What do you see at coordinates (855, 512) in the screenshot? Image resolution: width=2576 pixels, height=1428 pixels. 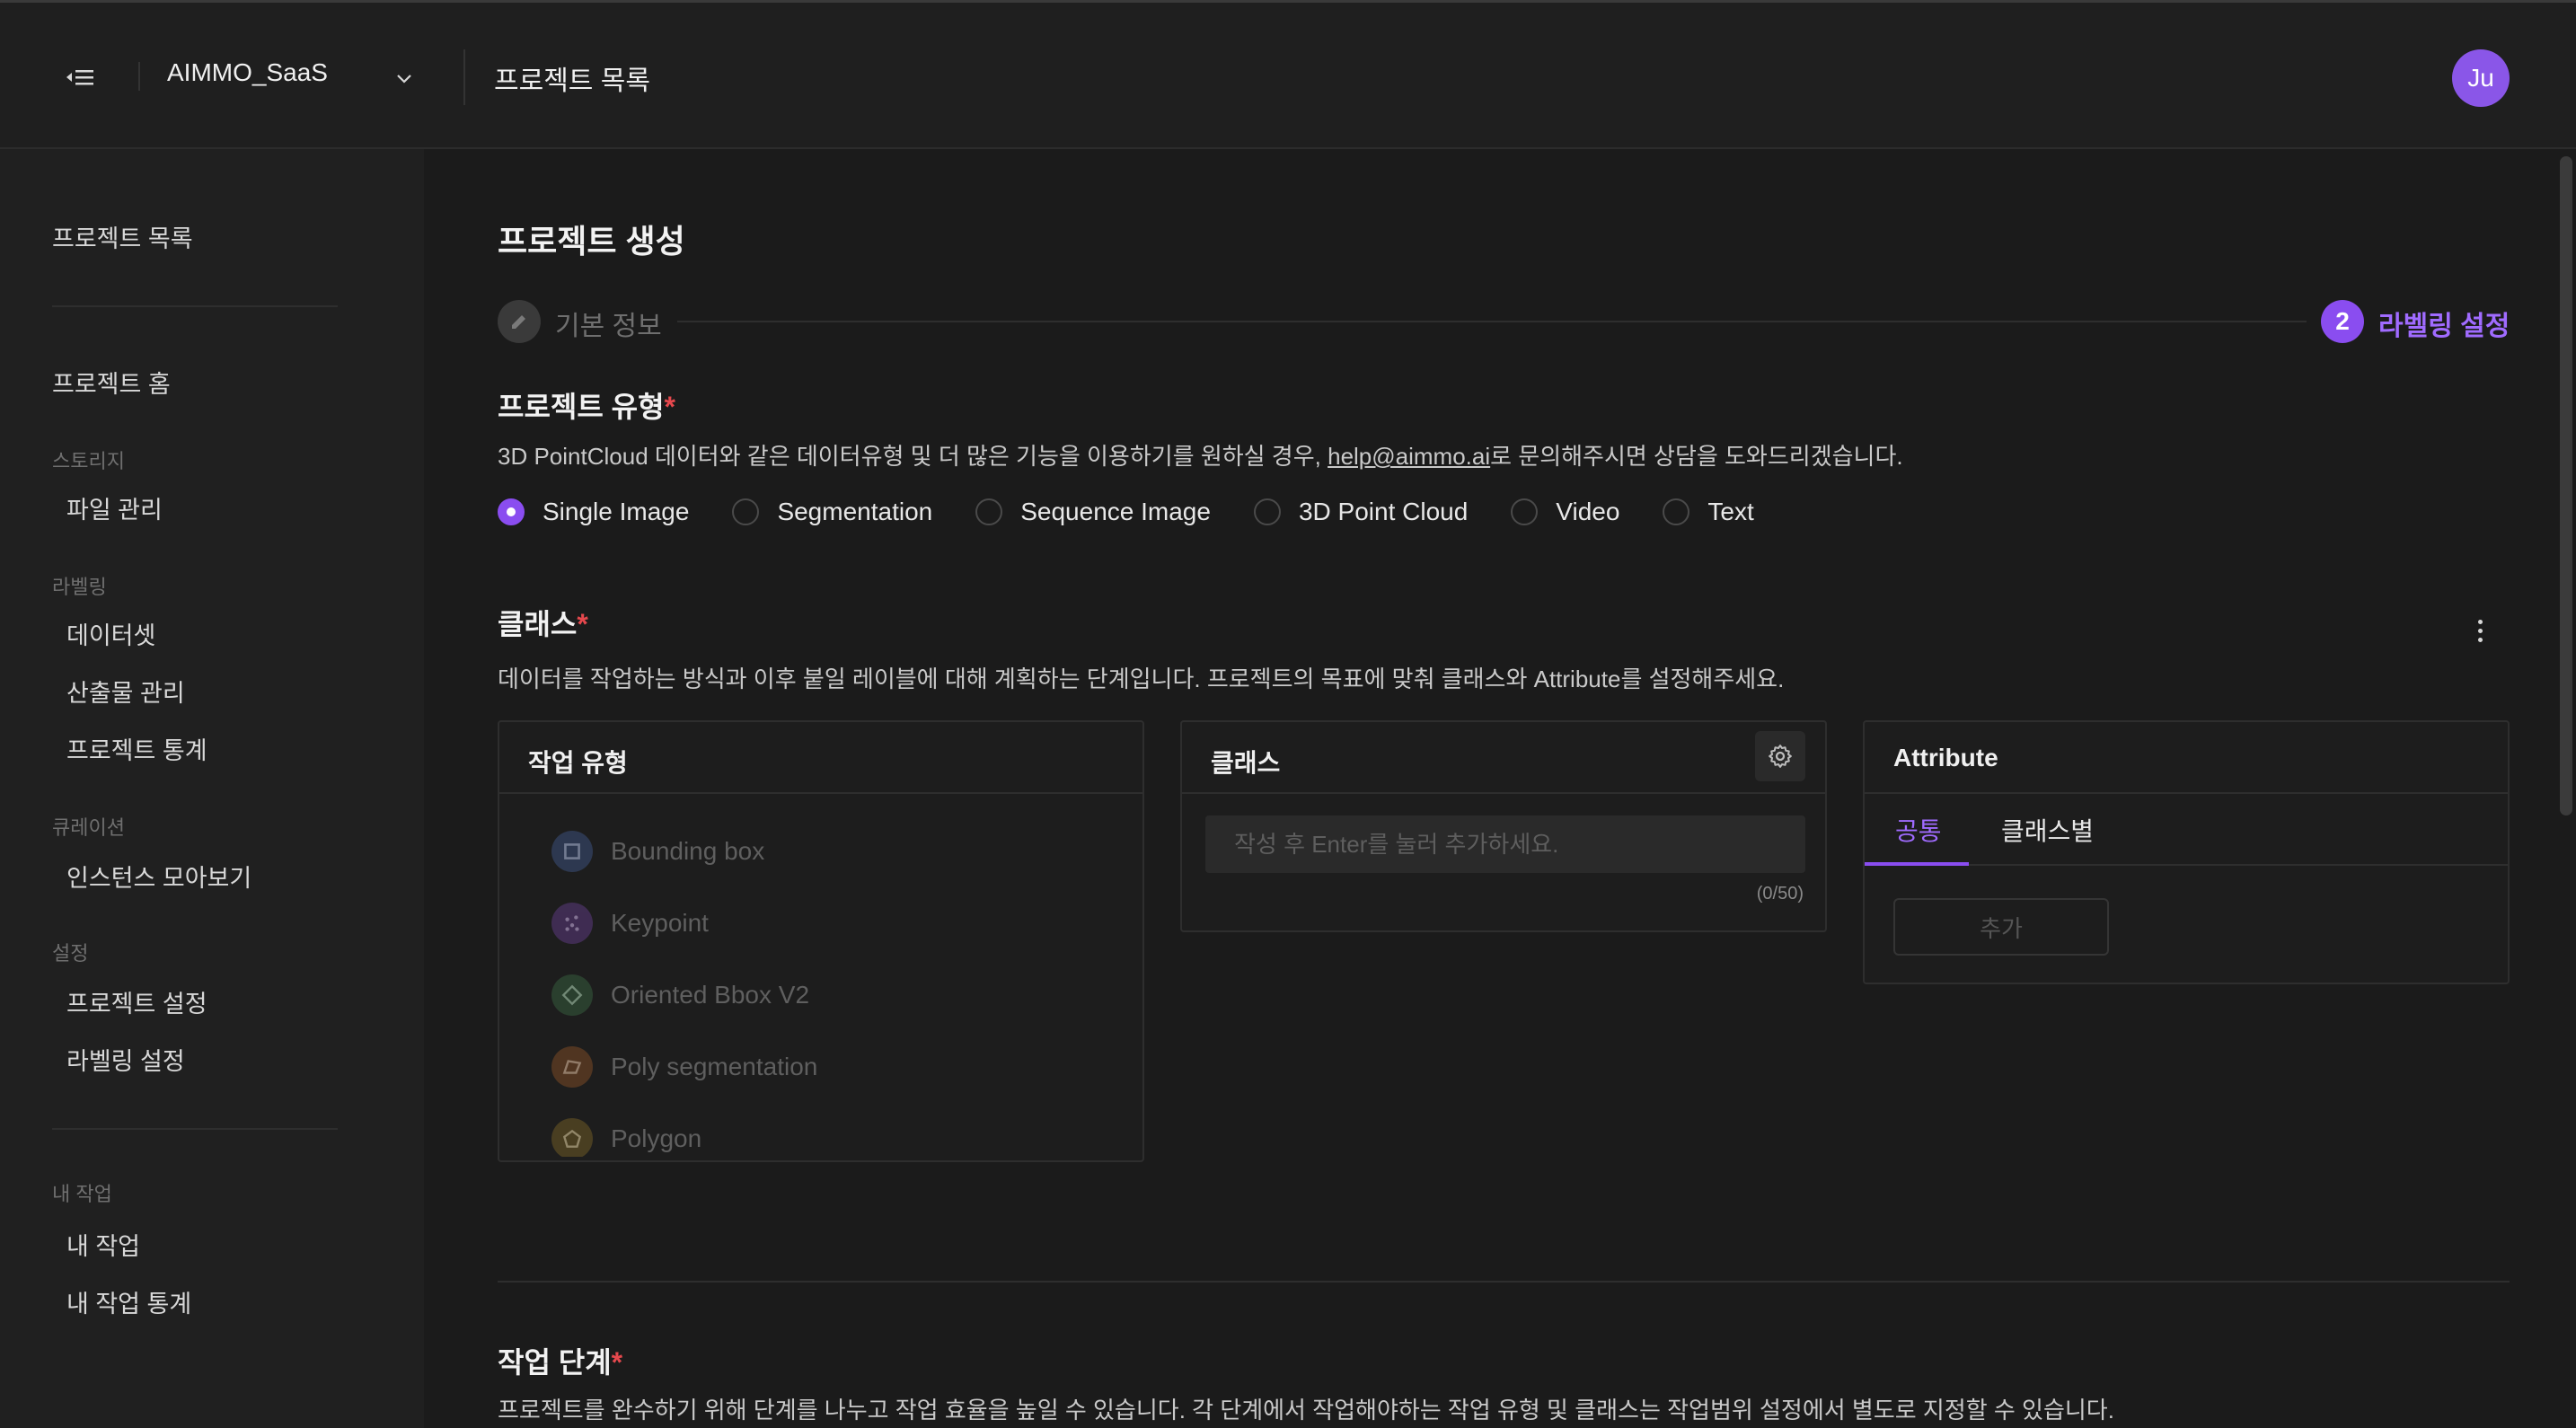 I see `radio-label: Segmentation` at bounding box center [855, 512].